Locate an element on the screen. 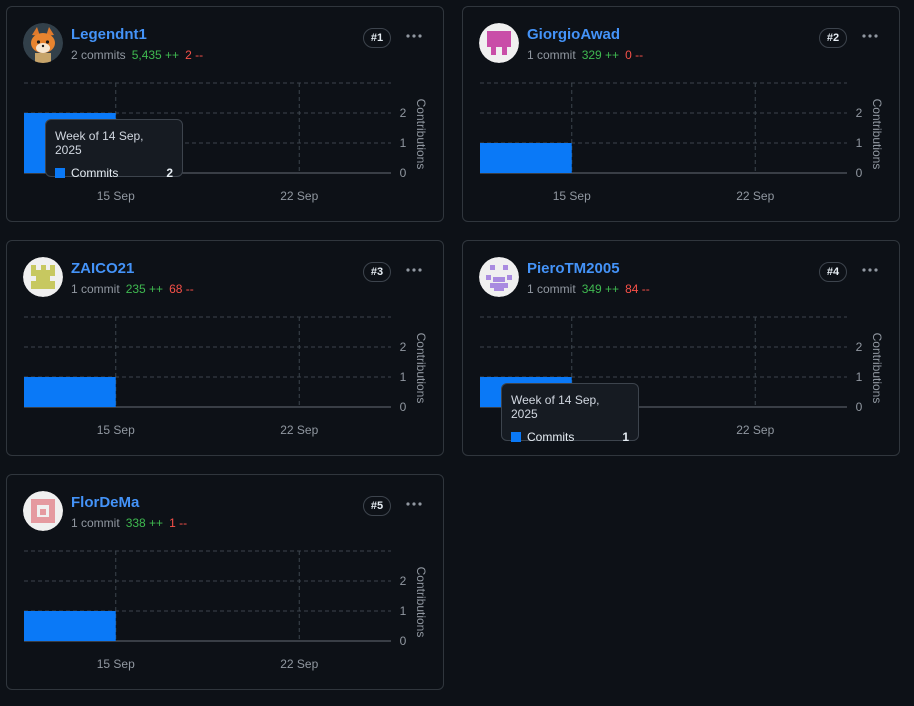  tooltip-value: 1 is located at coordinates (625, 437).